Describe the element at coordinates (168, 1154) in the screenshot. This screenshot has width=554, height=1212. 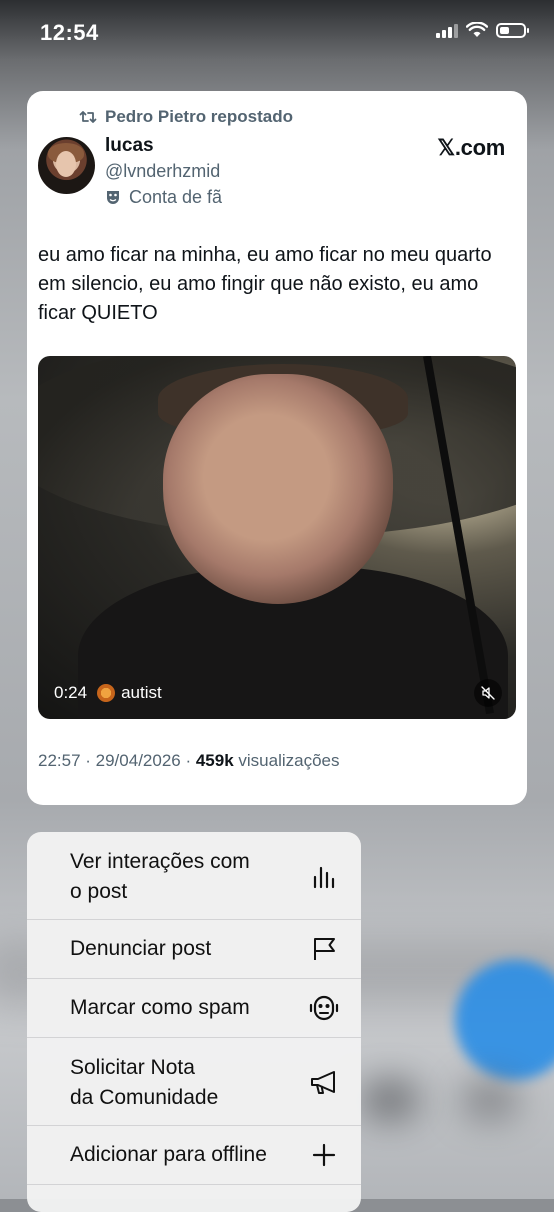
I see `menu-item-label: Adicionar para offline` at that location.